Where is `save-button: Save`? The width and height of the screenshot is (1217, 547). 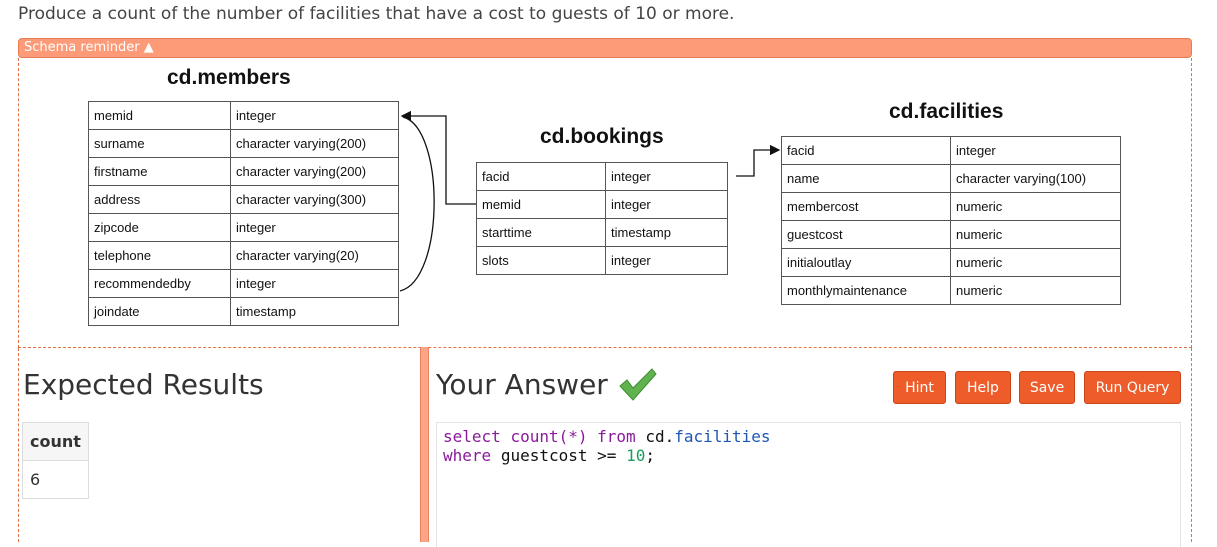
save-button: Save is located at coordinates (1047, 387).